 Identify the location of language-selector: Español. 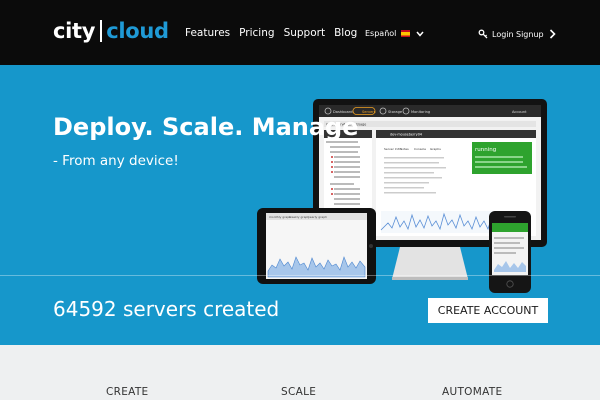
(395, 33).